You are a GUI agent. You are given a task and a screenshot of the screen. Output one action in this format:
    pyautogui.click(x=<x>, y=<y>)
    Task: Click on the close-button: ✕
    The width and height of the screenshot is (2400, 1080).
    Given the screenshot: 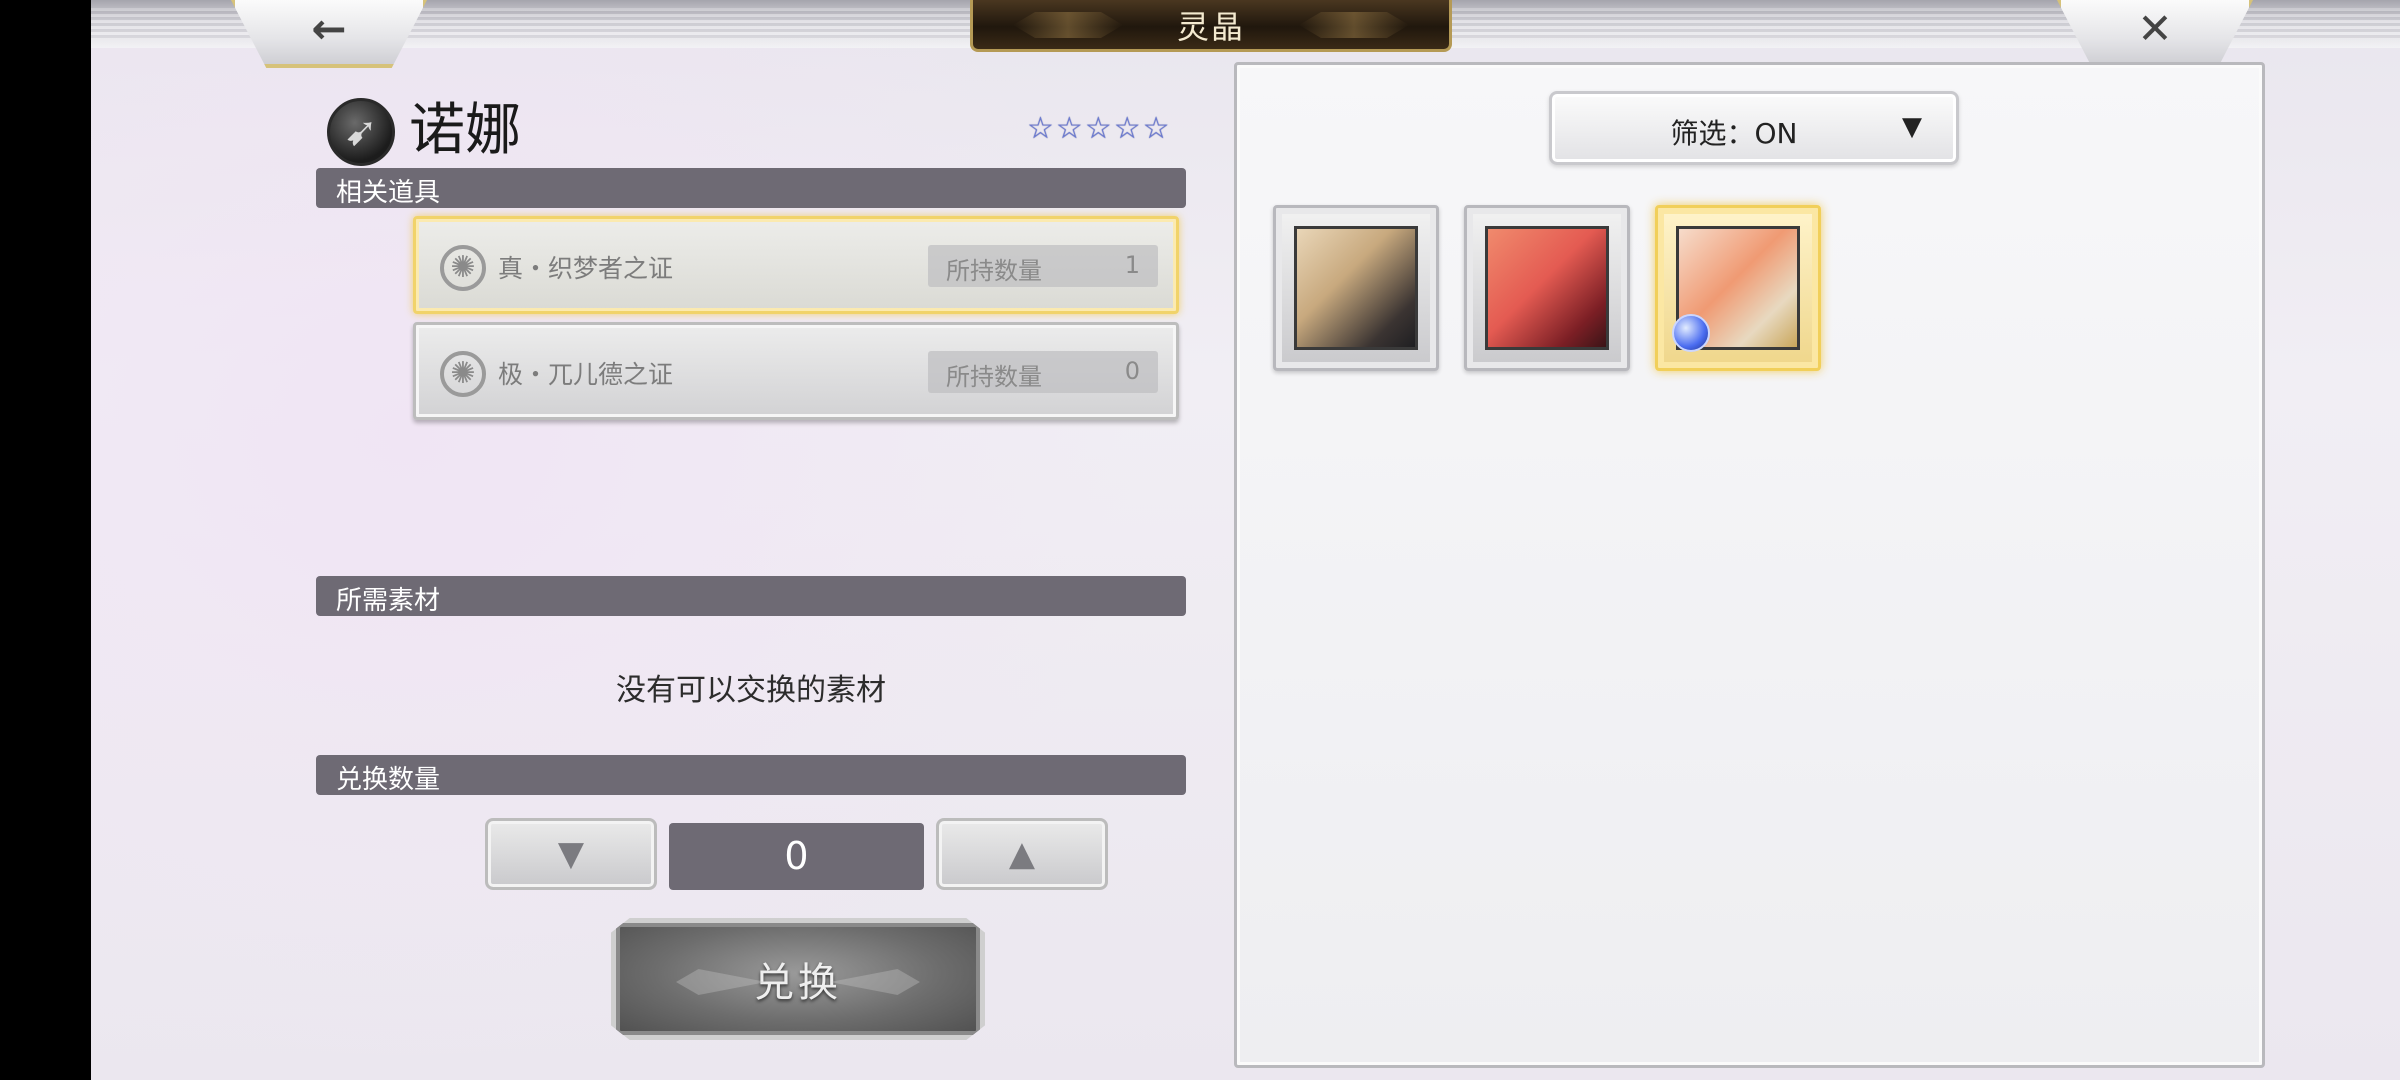 What is the action you would take?
    pyautogui.click(x=2155, y=34)
    